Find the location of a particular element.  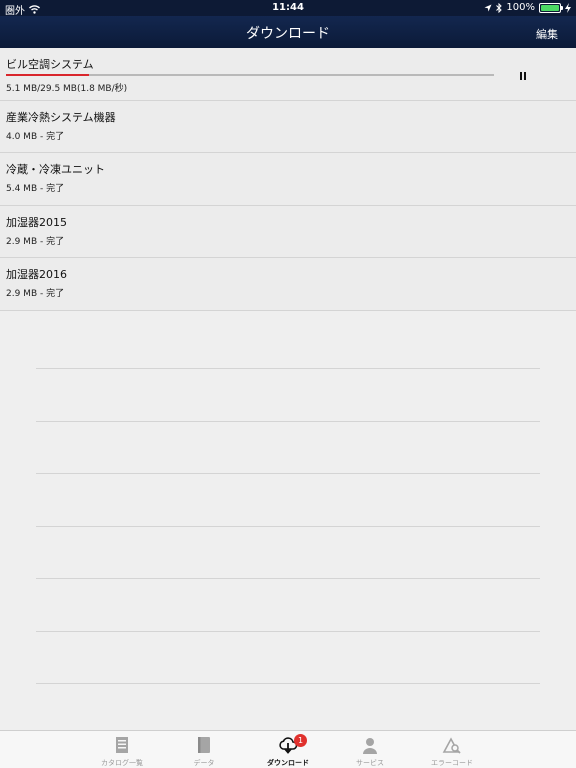

tab-label: カタログ一覧 is located at coordinates (122, 763).